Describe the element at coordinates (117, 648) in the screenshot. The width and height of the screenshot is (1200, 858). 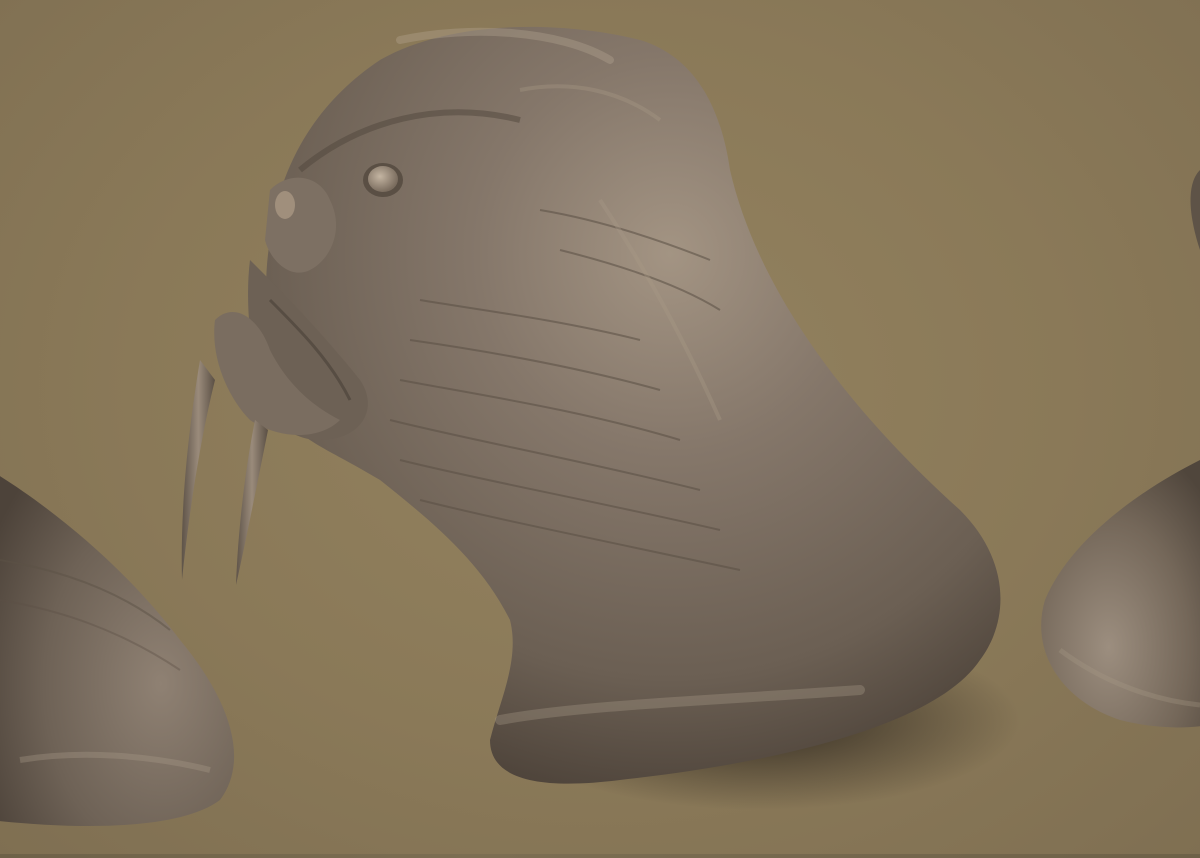
I see `creature-bust-left` at that location.